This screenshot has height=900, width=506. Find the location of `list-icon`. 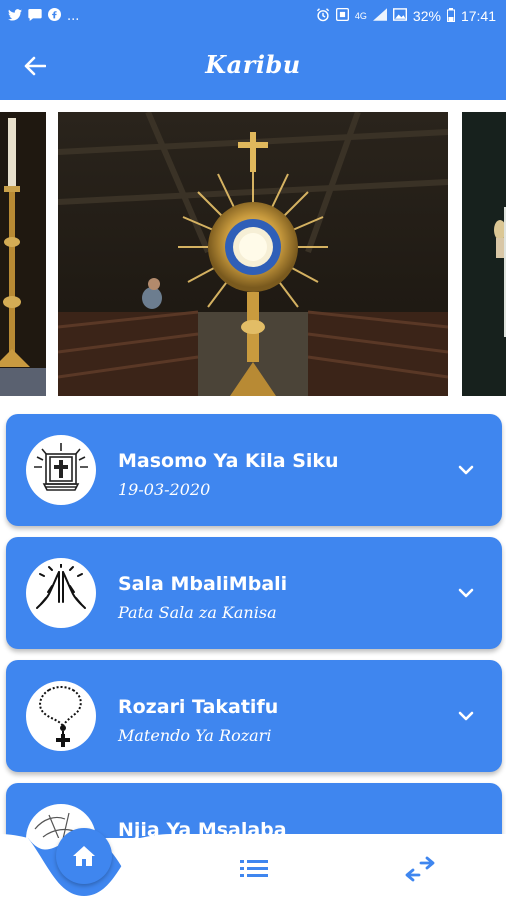

list-icon is located at coordinates (254, 868).